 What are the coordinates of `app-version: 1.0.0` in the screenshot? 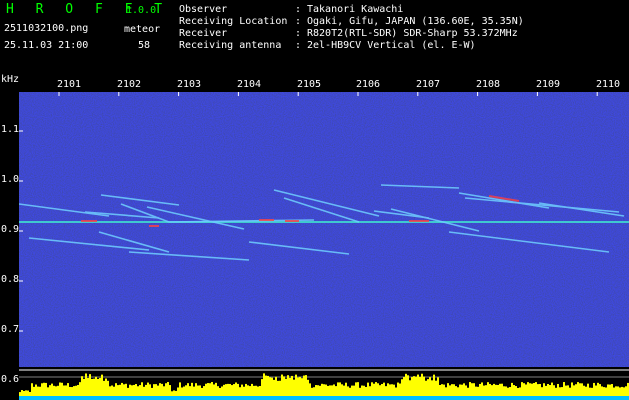 It's located at (141, 10).